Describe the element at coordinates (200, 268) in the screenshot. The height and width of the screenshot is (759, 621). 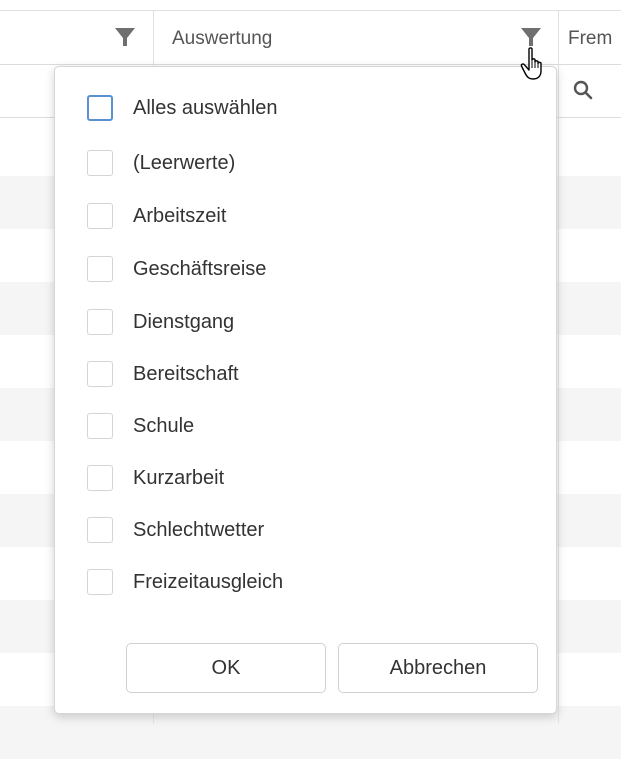
I see `option-label: Geschäftsreise` at that location.